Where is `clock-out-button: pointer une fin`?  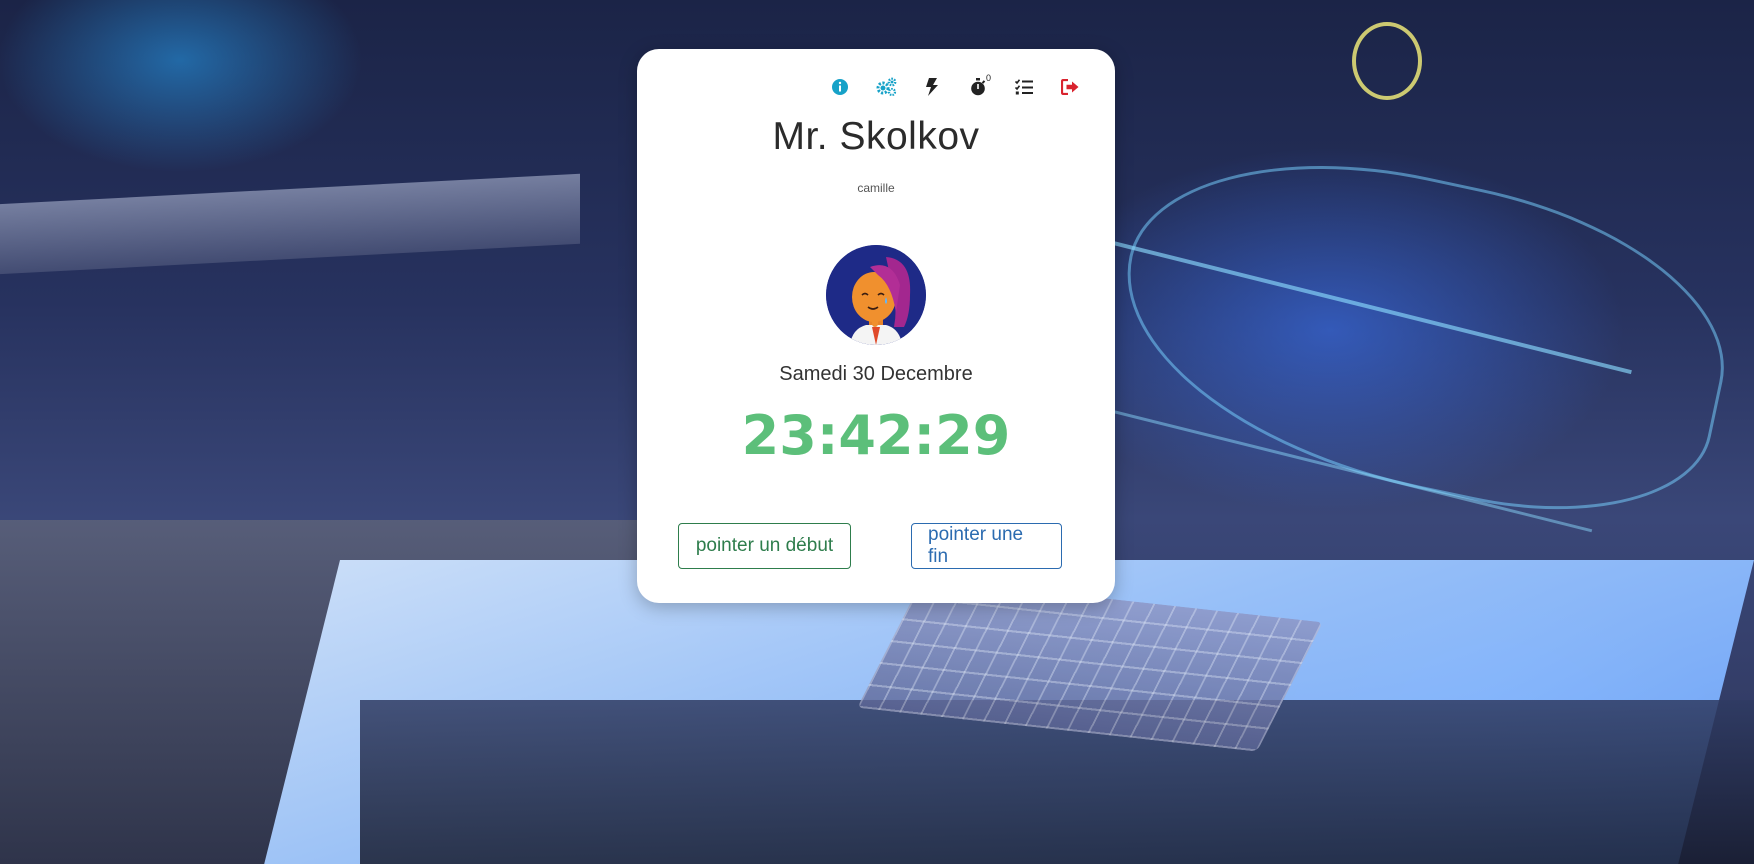
clock-out-button: pointer une fin is located at coordinates (986, 546).